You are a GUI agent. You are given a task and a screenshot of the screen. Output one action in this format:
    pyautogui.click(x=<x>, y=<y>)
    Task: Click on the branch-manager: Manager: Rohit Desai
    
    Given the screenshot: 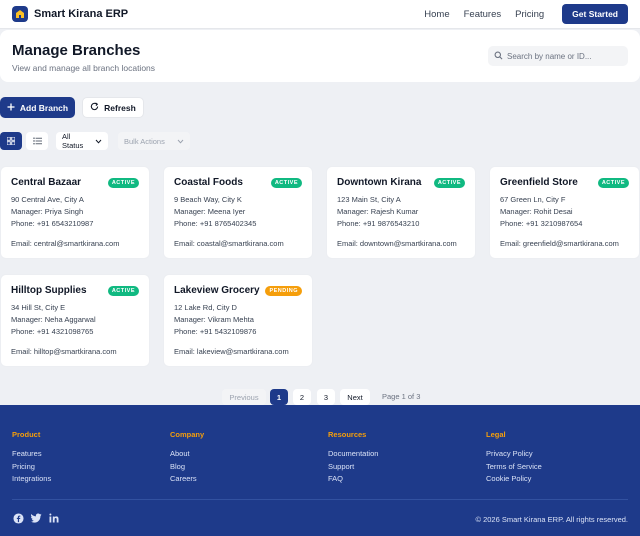 What is the action you would take?
    pyautogui.click(x=536, y=211)
    